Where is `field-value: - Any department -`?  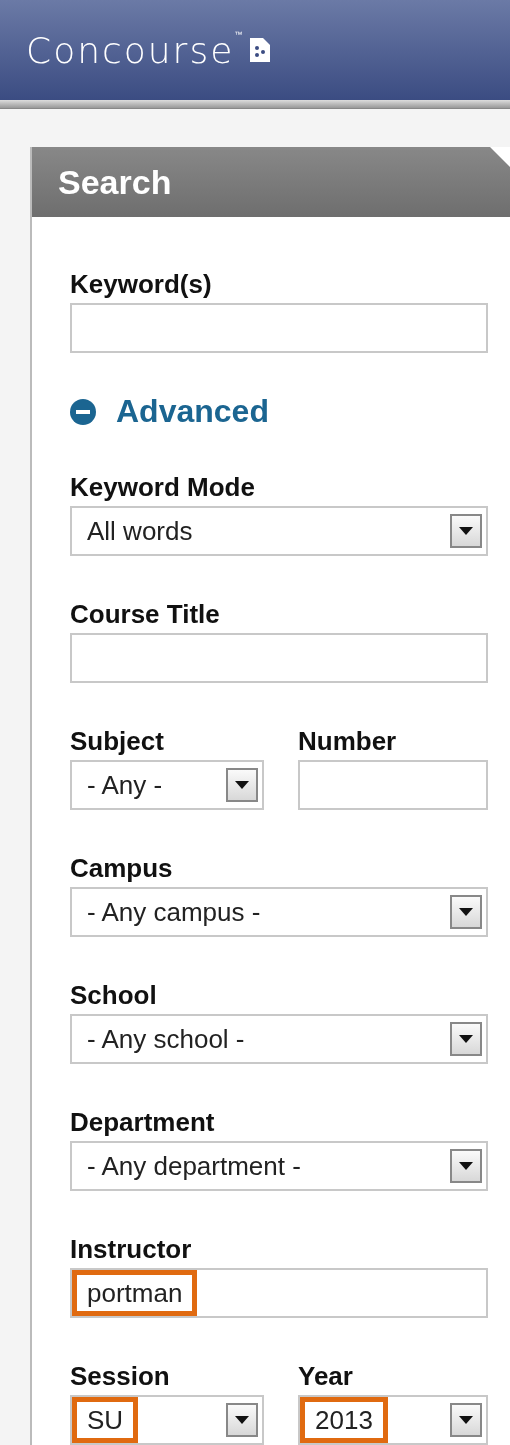 field-value: - Any department - is located at coordinates (194, 1166).